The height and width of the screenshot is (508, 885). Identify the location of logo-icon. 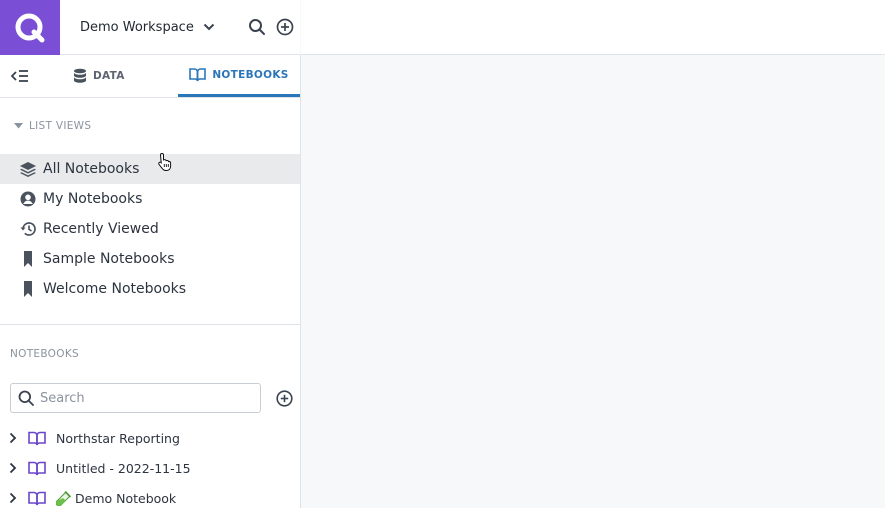
(30, 27).